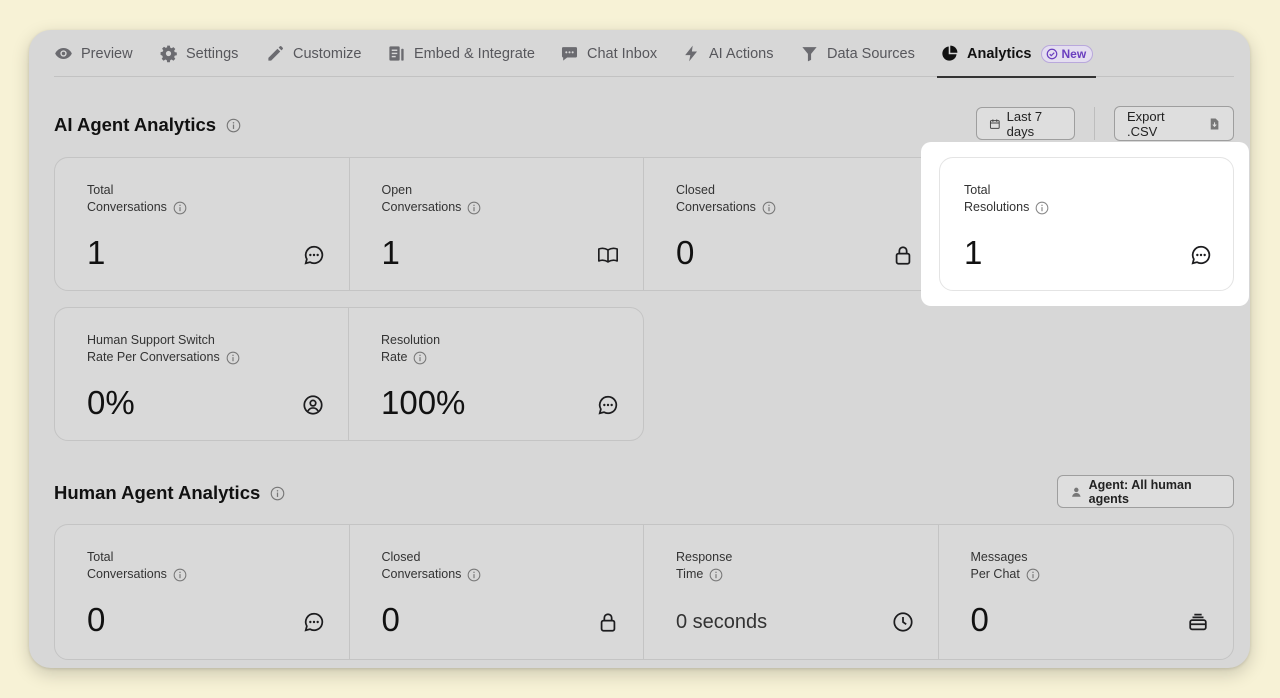 This screenshot has height=698, width=1280. What do you see at coordinates (1076, 492) in the screenshot?
I see `user-icon` at bounding box center [1076, 492].